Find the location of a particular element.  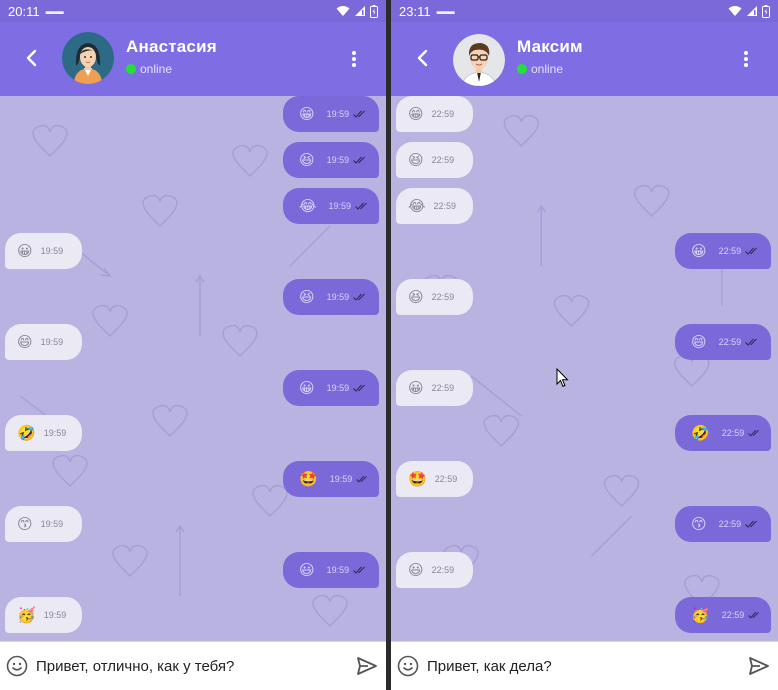

outgoing-message: 😙 22:59 is located at coordinates (723, 524).